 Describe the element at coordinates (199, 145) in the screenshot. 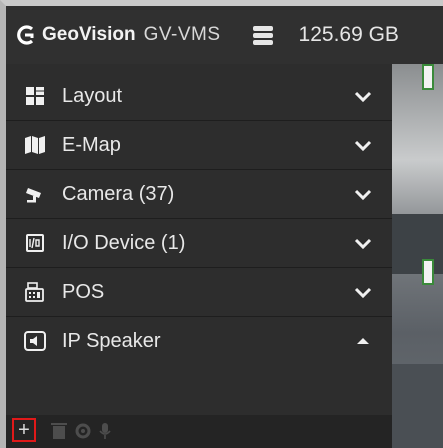

I see `menu-item-emap: E-Map` at that location.